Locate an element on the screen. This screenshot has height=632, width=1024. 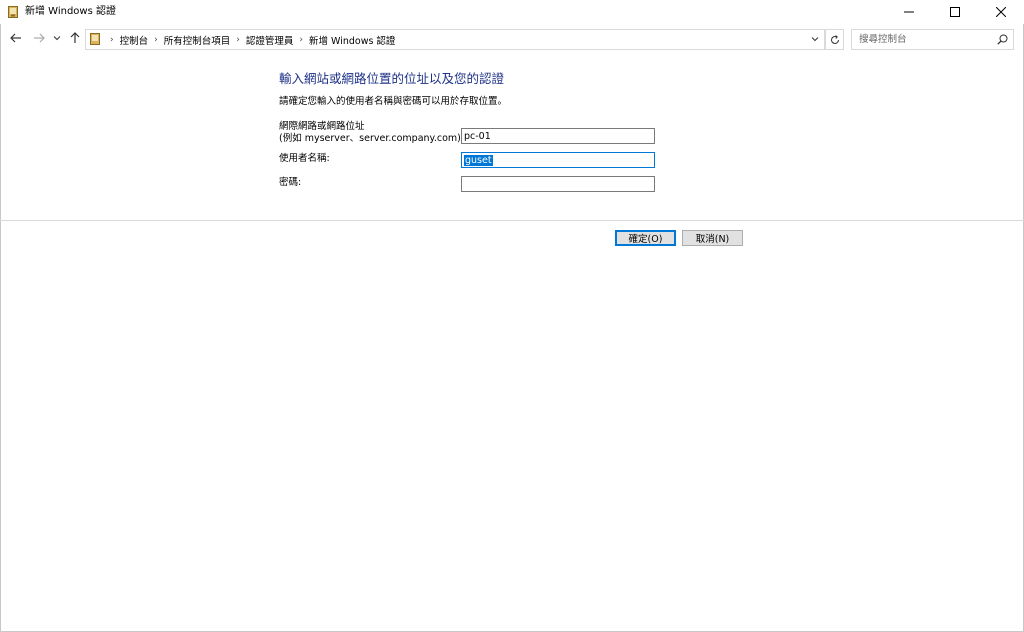
address-bar: › 控制台 › 所有控制台項目 › 認證管理員 › 新增 Windows 認證 is located at coordinates (455, 39).